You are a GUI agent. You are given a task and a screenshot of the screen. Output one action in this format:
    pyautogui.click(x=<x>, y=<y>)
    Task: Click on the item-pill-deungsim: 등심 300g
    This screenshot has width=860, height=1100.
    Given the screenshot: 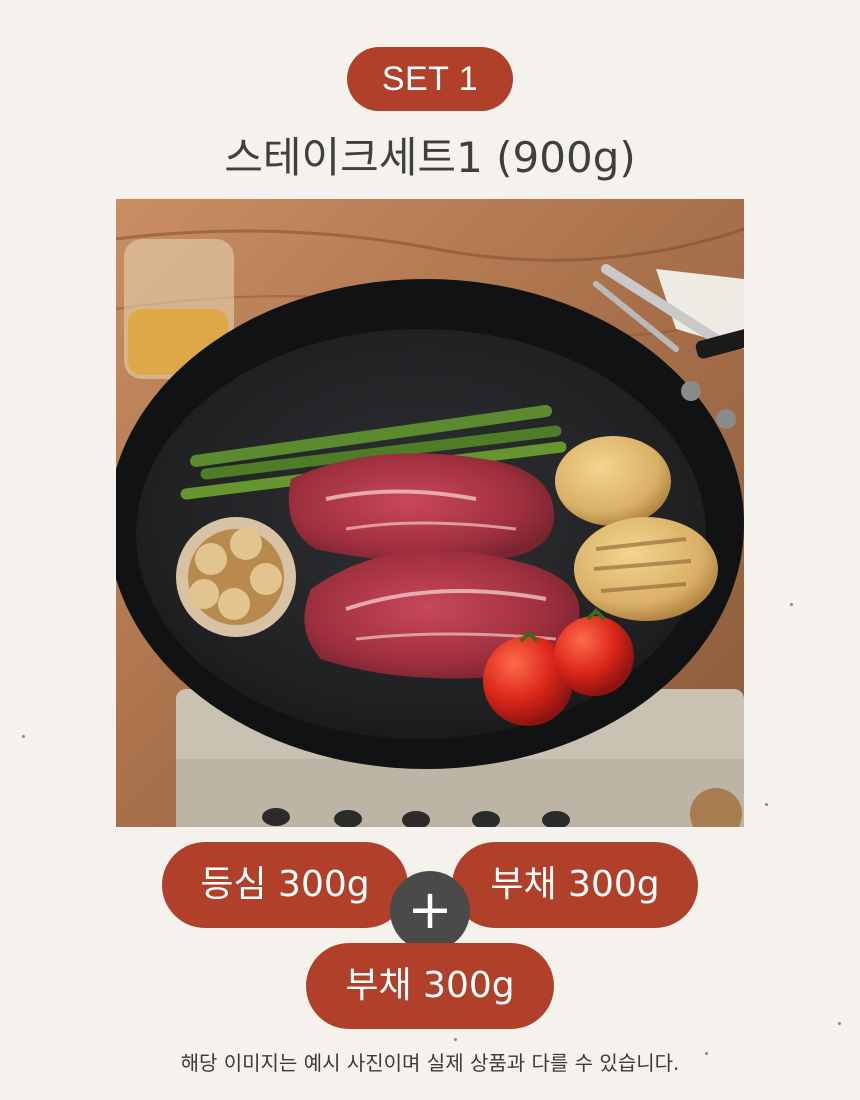 What is the action you would take?
    pyautogui.click(x=285, y=885)
    